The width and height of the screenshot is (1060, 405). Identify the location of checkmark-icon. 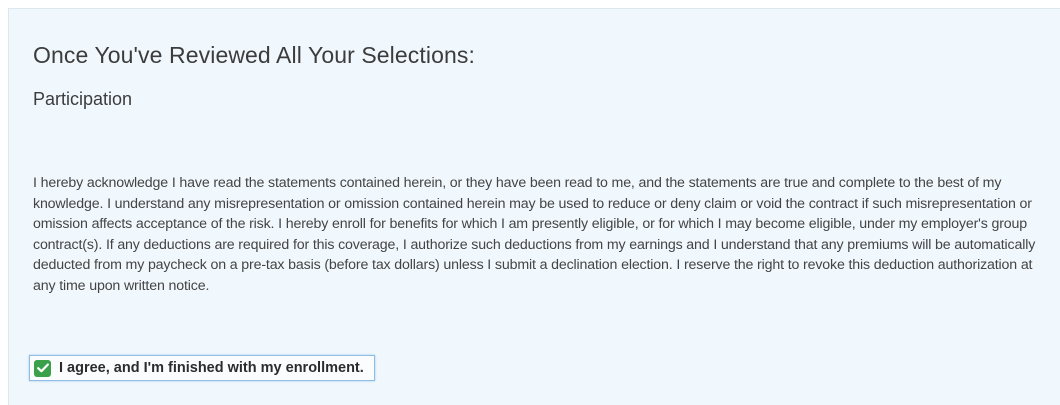
(42, 368).